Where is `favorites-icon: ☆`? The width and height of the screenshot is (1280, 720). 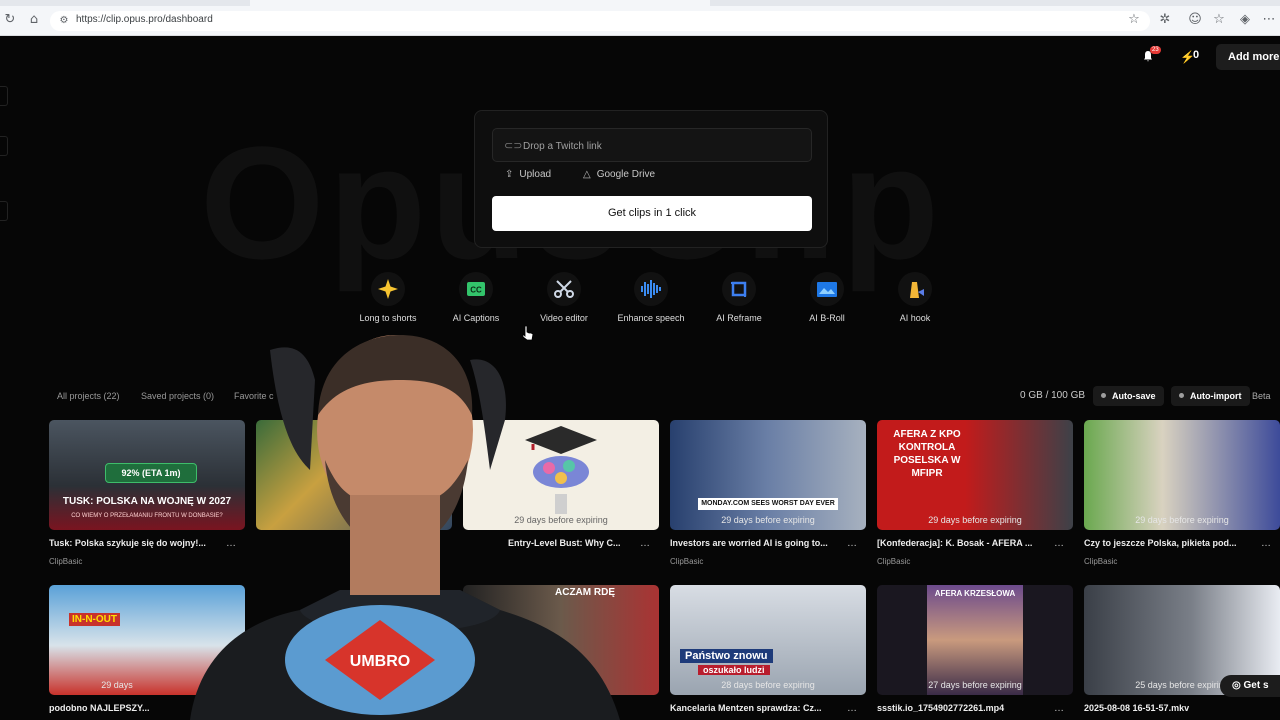 favorites-icon: ☆ is located at coordinates (1219, 20).